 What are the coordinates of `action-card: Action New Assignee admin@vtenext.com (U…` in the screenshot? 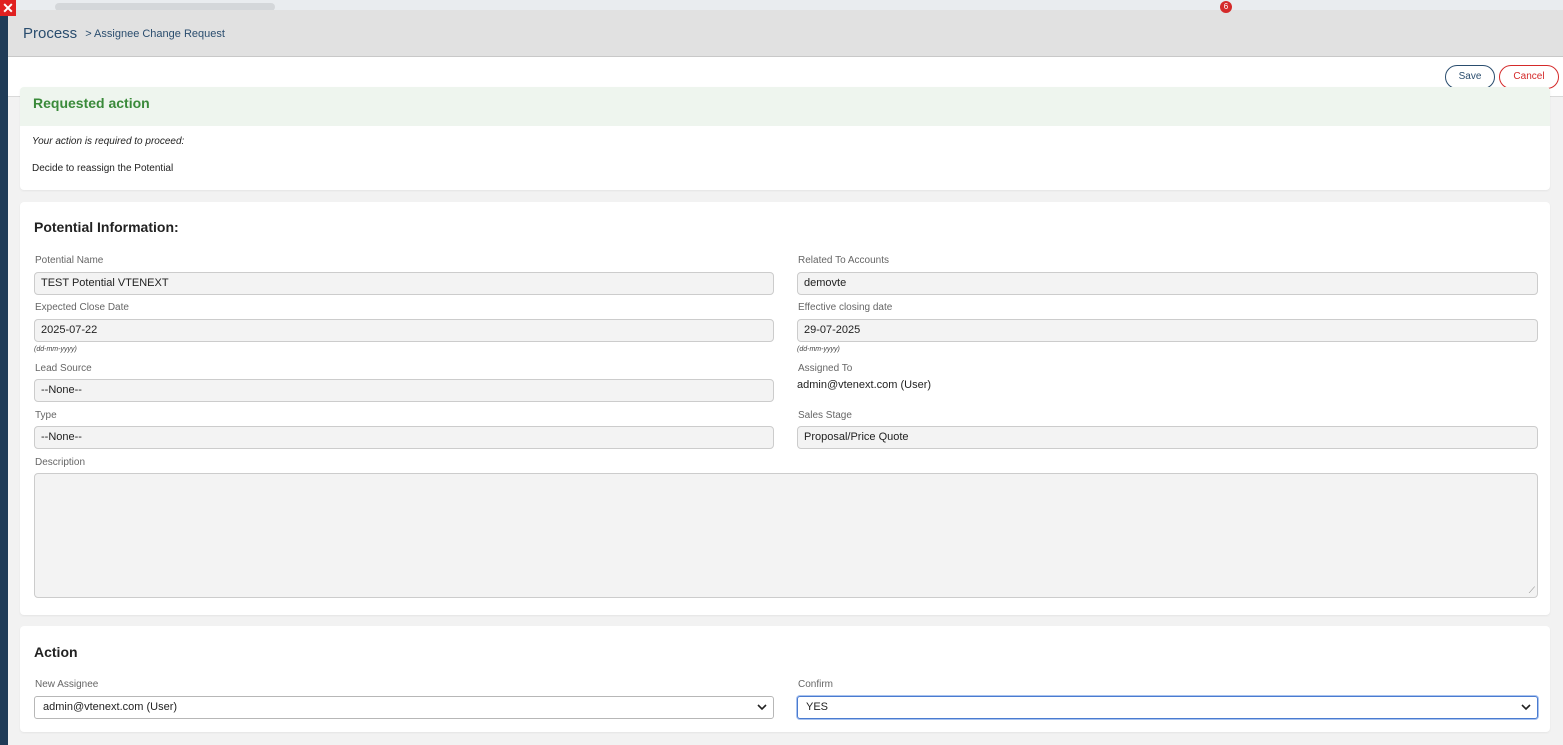 It's located at (785, 679).